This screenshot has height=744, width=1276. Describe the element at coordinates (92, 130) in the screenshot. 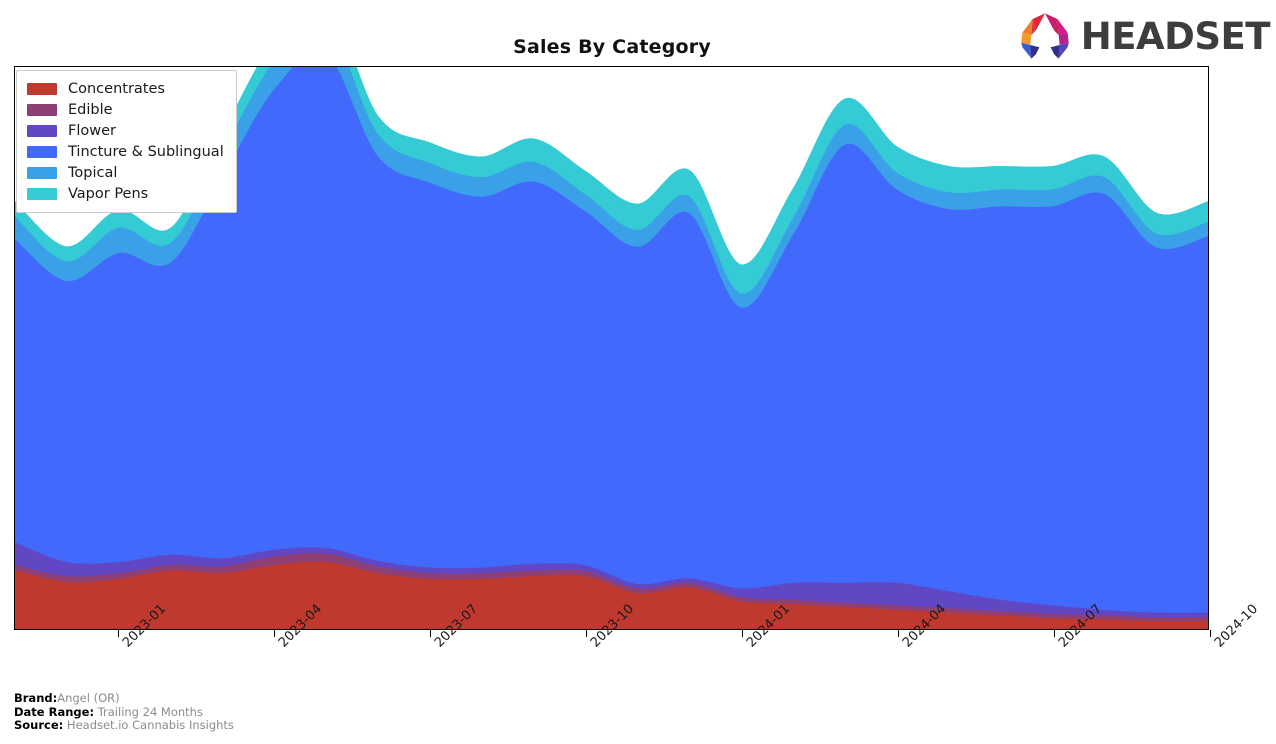

I see `legend-item-label: Flower` at that location.